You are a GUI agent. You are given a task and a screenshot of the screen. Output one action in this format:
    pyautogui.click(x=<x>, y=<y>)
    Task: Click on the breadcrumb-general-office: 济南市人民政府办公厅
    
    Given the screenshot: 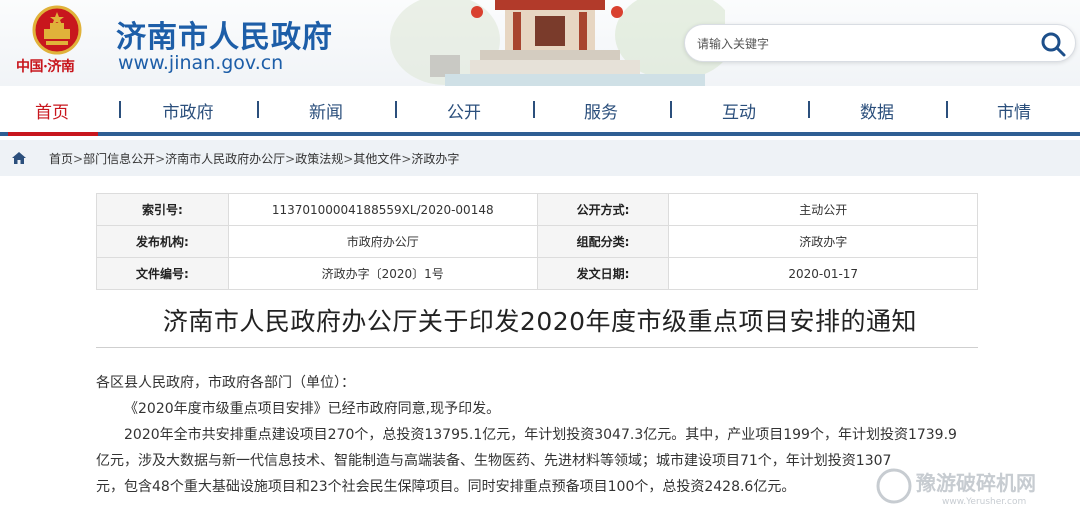 What is the action you would take?
    pyautogui.click(x=225, y=159)
    